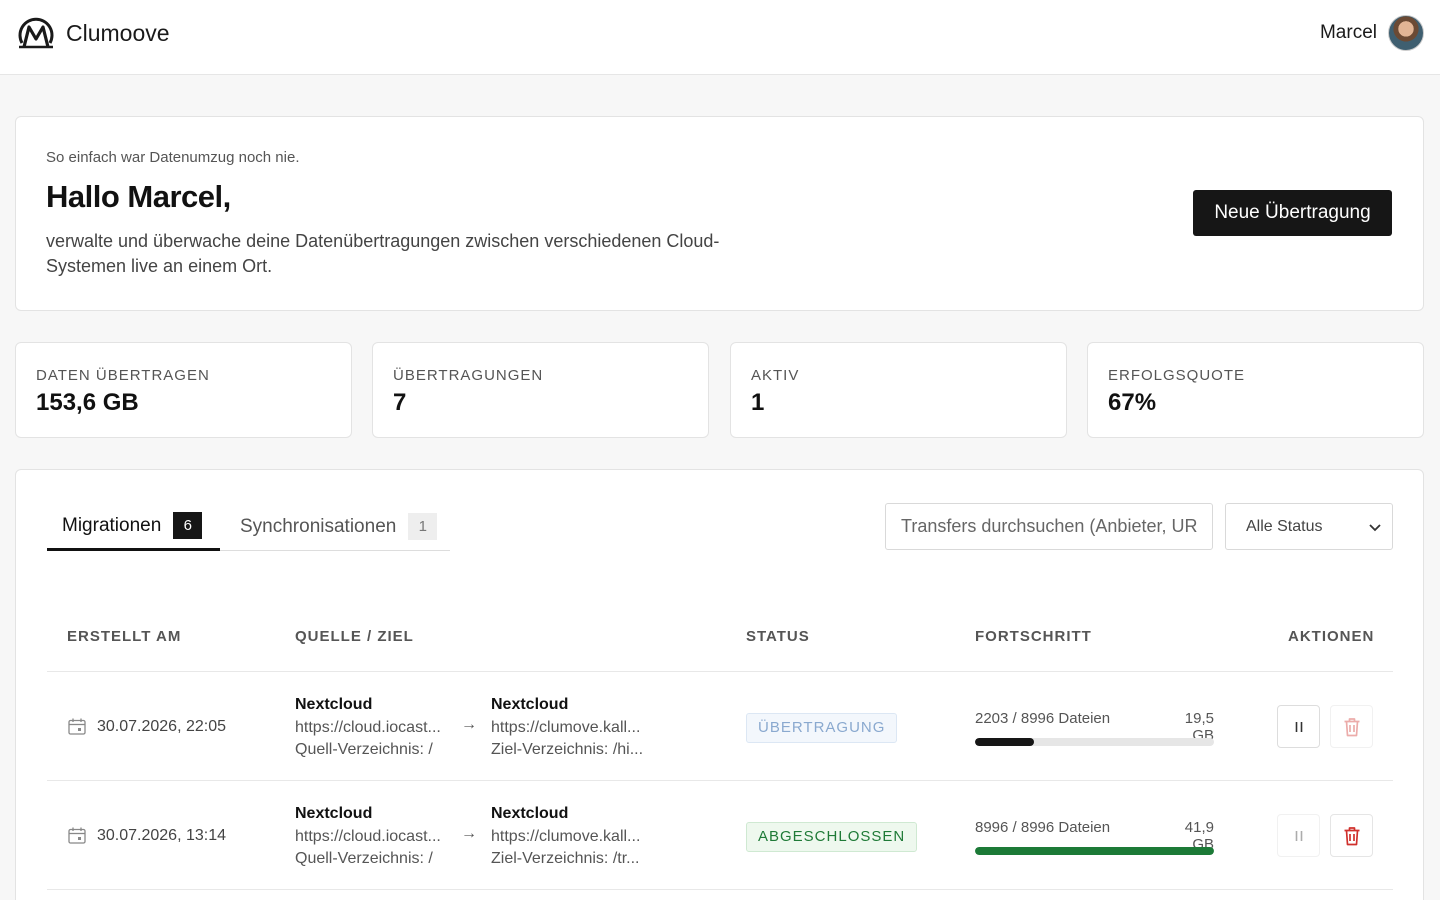  I want to click on column-header-progress: FORTSCHRITT, so click(1033, 636).